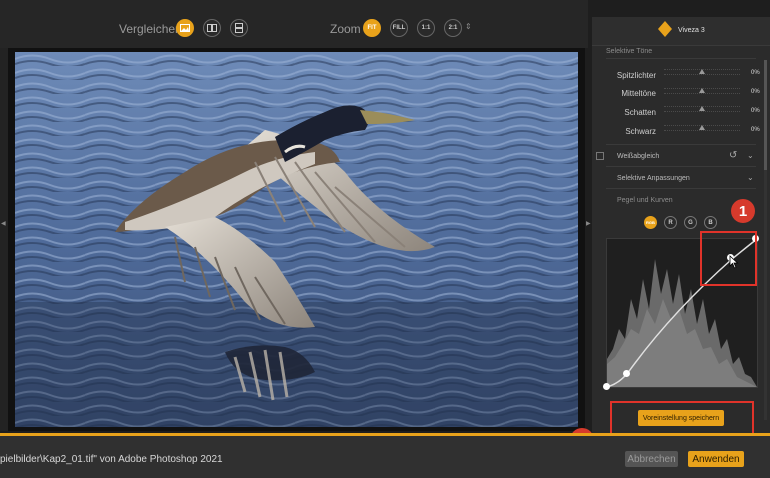 The width and height of the screenshot is (770, 478). Describe the element at coordinates (702, 90) in the screenshot. I see `midtones-slider-thumb` at that location.